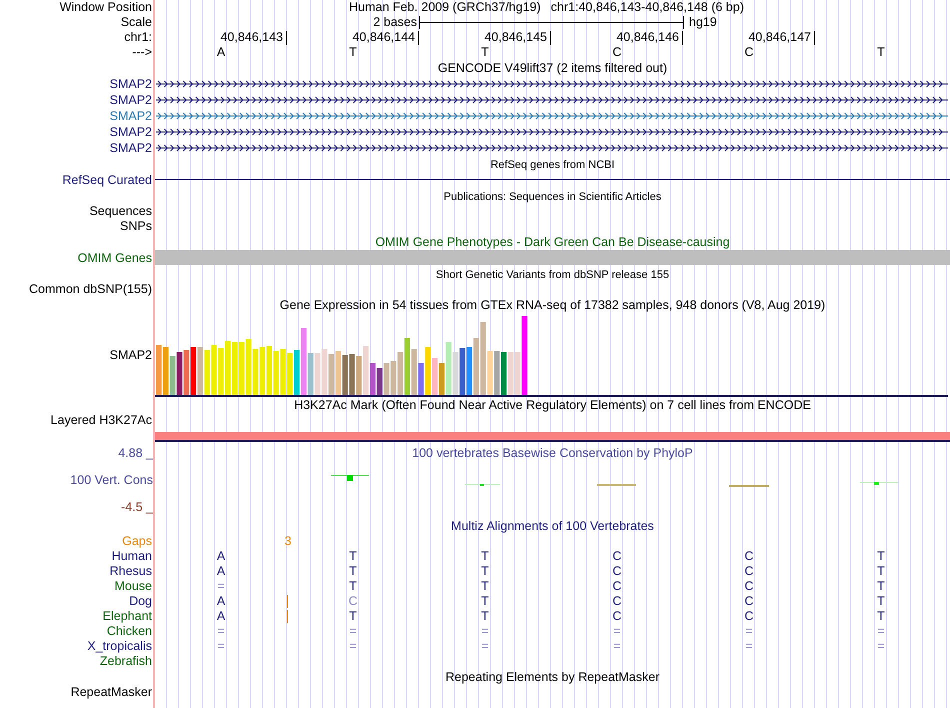 The image size is (950, 708). What do you see at coordinates (552, 405) in the screenshot?
I see `track-title: H3K27Ac Mark (Often Found Near Active Regulatory Elements) on 7 cell lines from ENCODE` at bounding box center [552, 405].